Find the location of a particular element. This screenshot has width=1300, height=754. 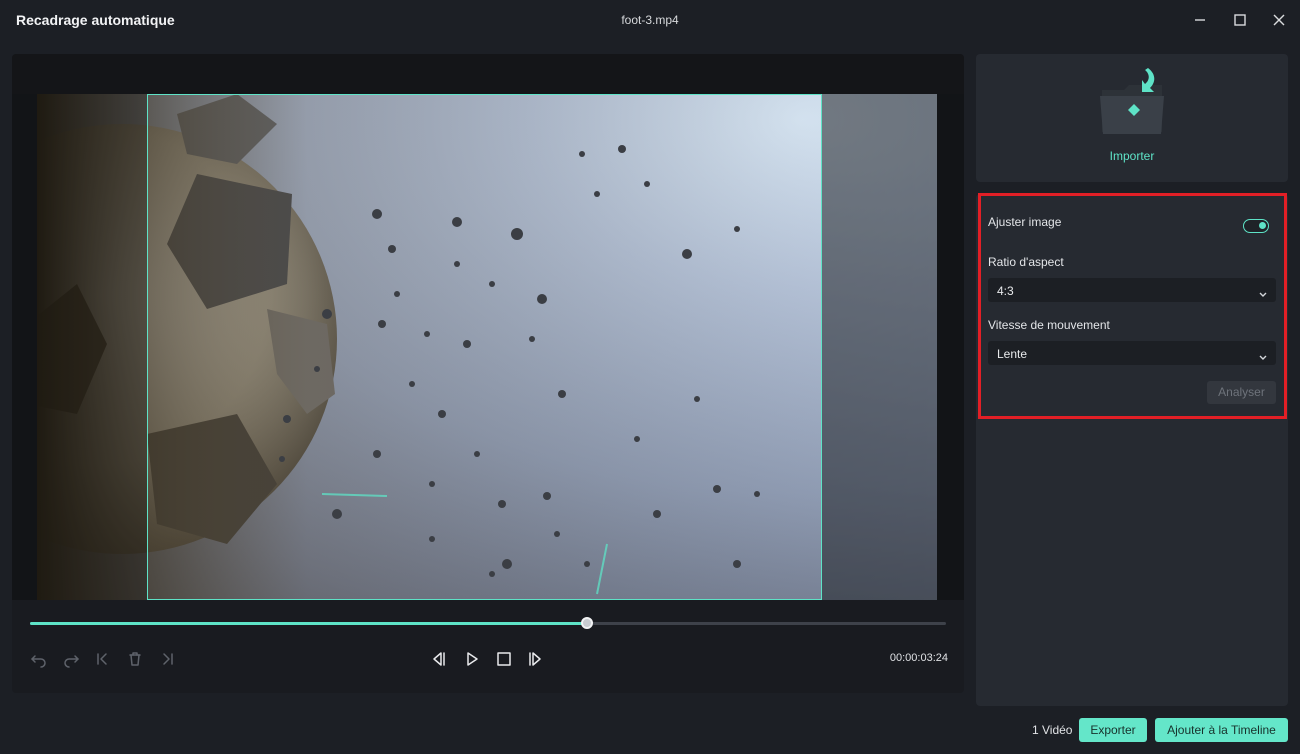

import-folder-icon is located at coordinates (1132, 101).